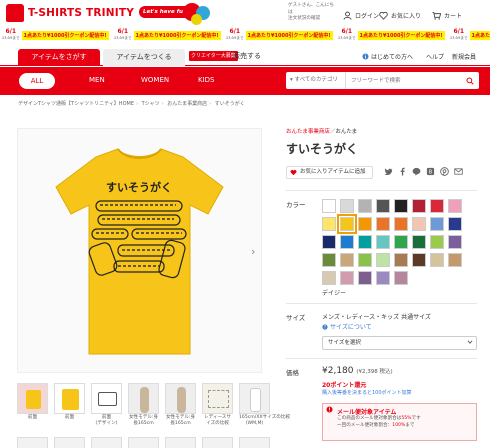  I want to click on category-kids: KIDS, so click(206, 80).